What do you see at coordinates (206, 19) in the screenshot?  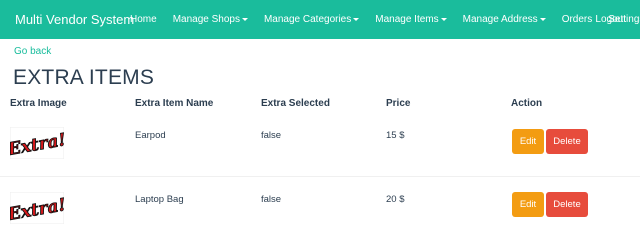 I see `nav-item-label: Manage Shops` at bounding box center [206, 19].